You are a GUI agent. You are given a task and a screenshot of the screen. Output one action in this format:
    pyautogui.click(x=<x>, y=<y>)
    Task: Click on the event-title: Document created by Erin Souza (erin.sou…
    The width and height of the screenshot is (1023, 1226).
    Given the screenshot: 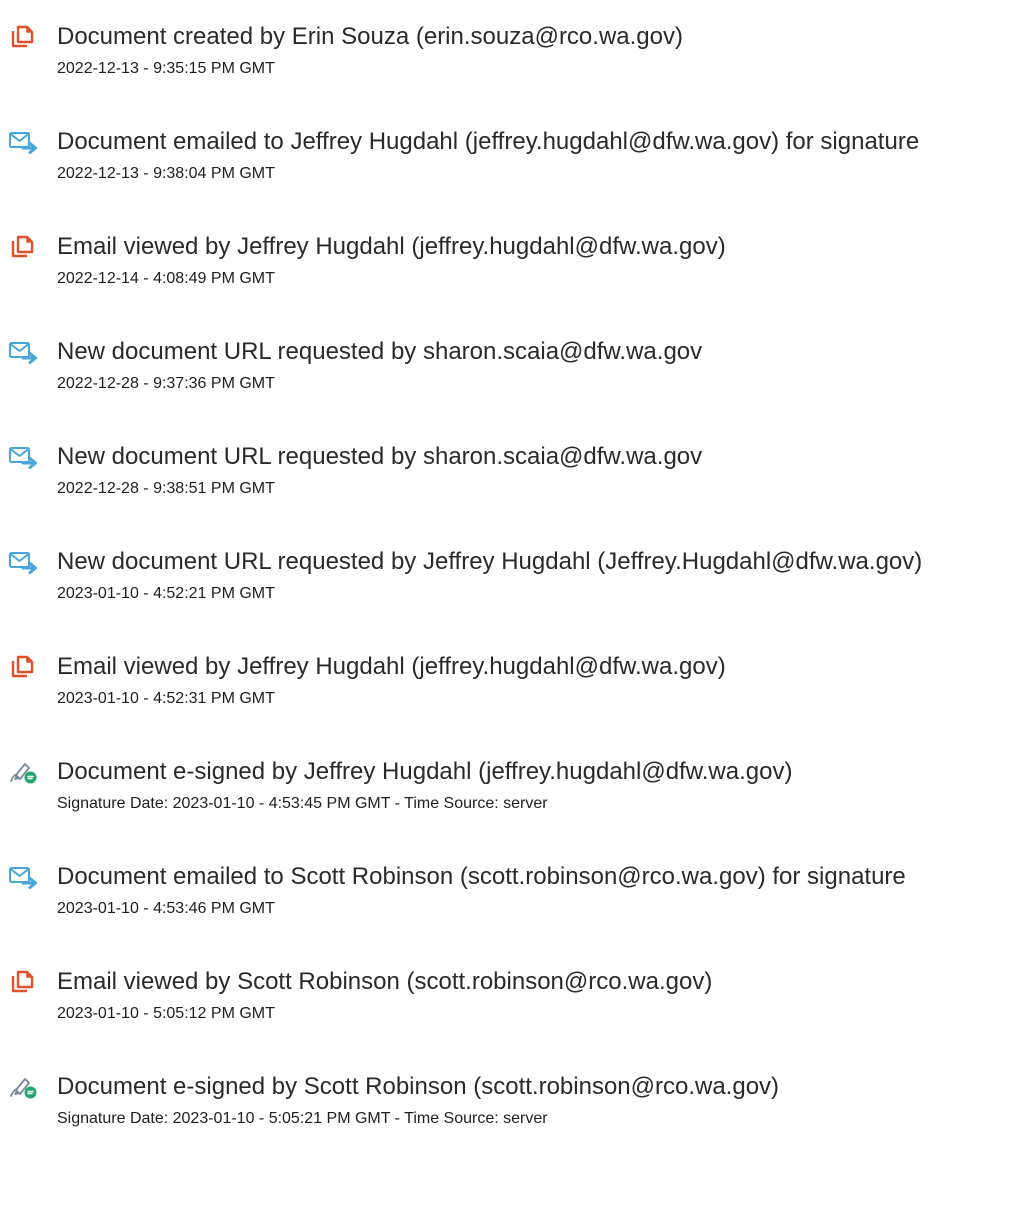 What is the action you would take?
    pyautogui.click(x=370, y=36)
    